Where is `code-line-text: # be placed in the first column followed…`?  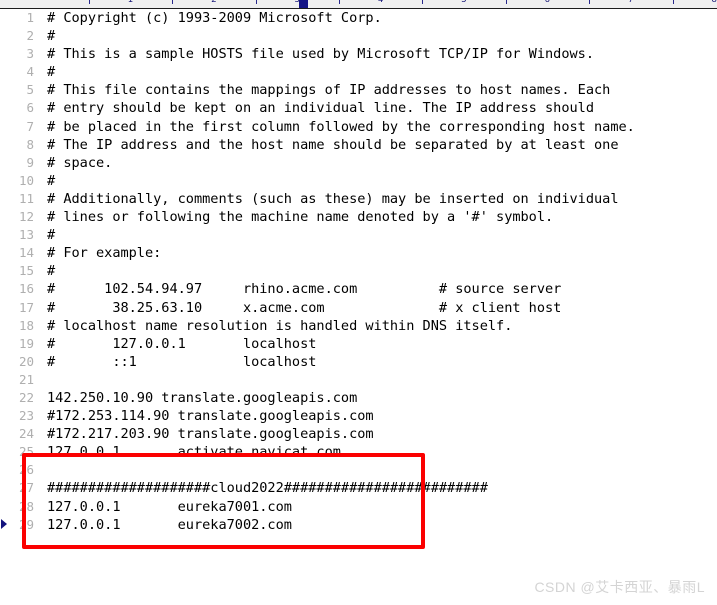 code-line-text: # be placed in the first column followed… is located at coordinates (341, 127).